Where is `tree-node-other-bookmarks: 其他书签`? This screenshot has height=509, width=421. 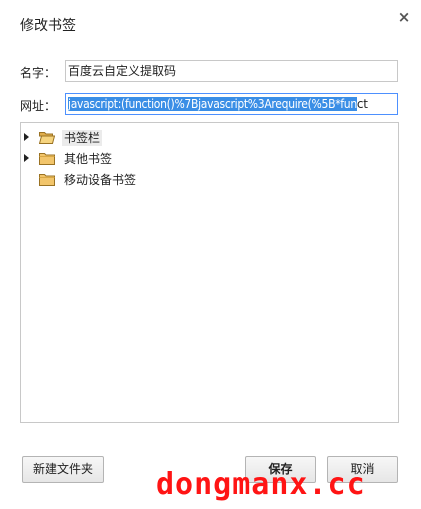
tree-node-other-bookmarks: 其他书签 is located at coordinates (209, 159).